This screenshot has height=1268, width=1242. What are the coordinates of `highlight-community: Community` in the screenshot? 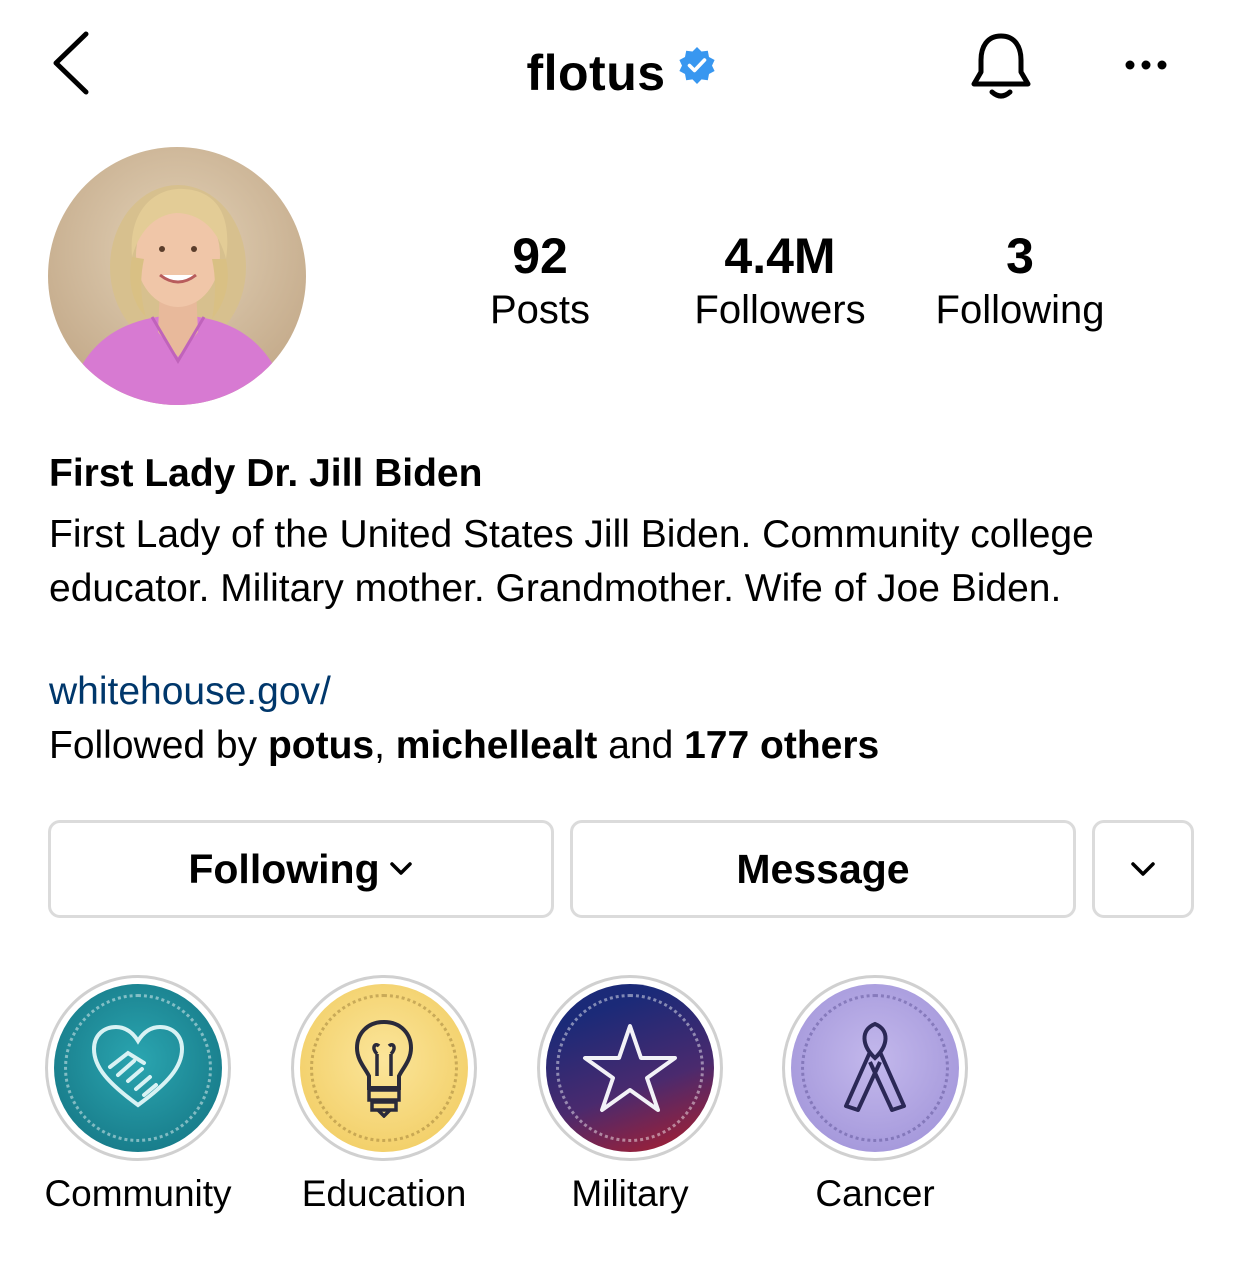 It's located at (138, 1095).